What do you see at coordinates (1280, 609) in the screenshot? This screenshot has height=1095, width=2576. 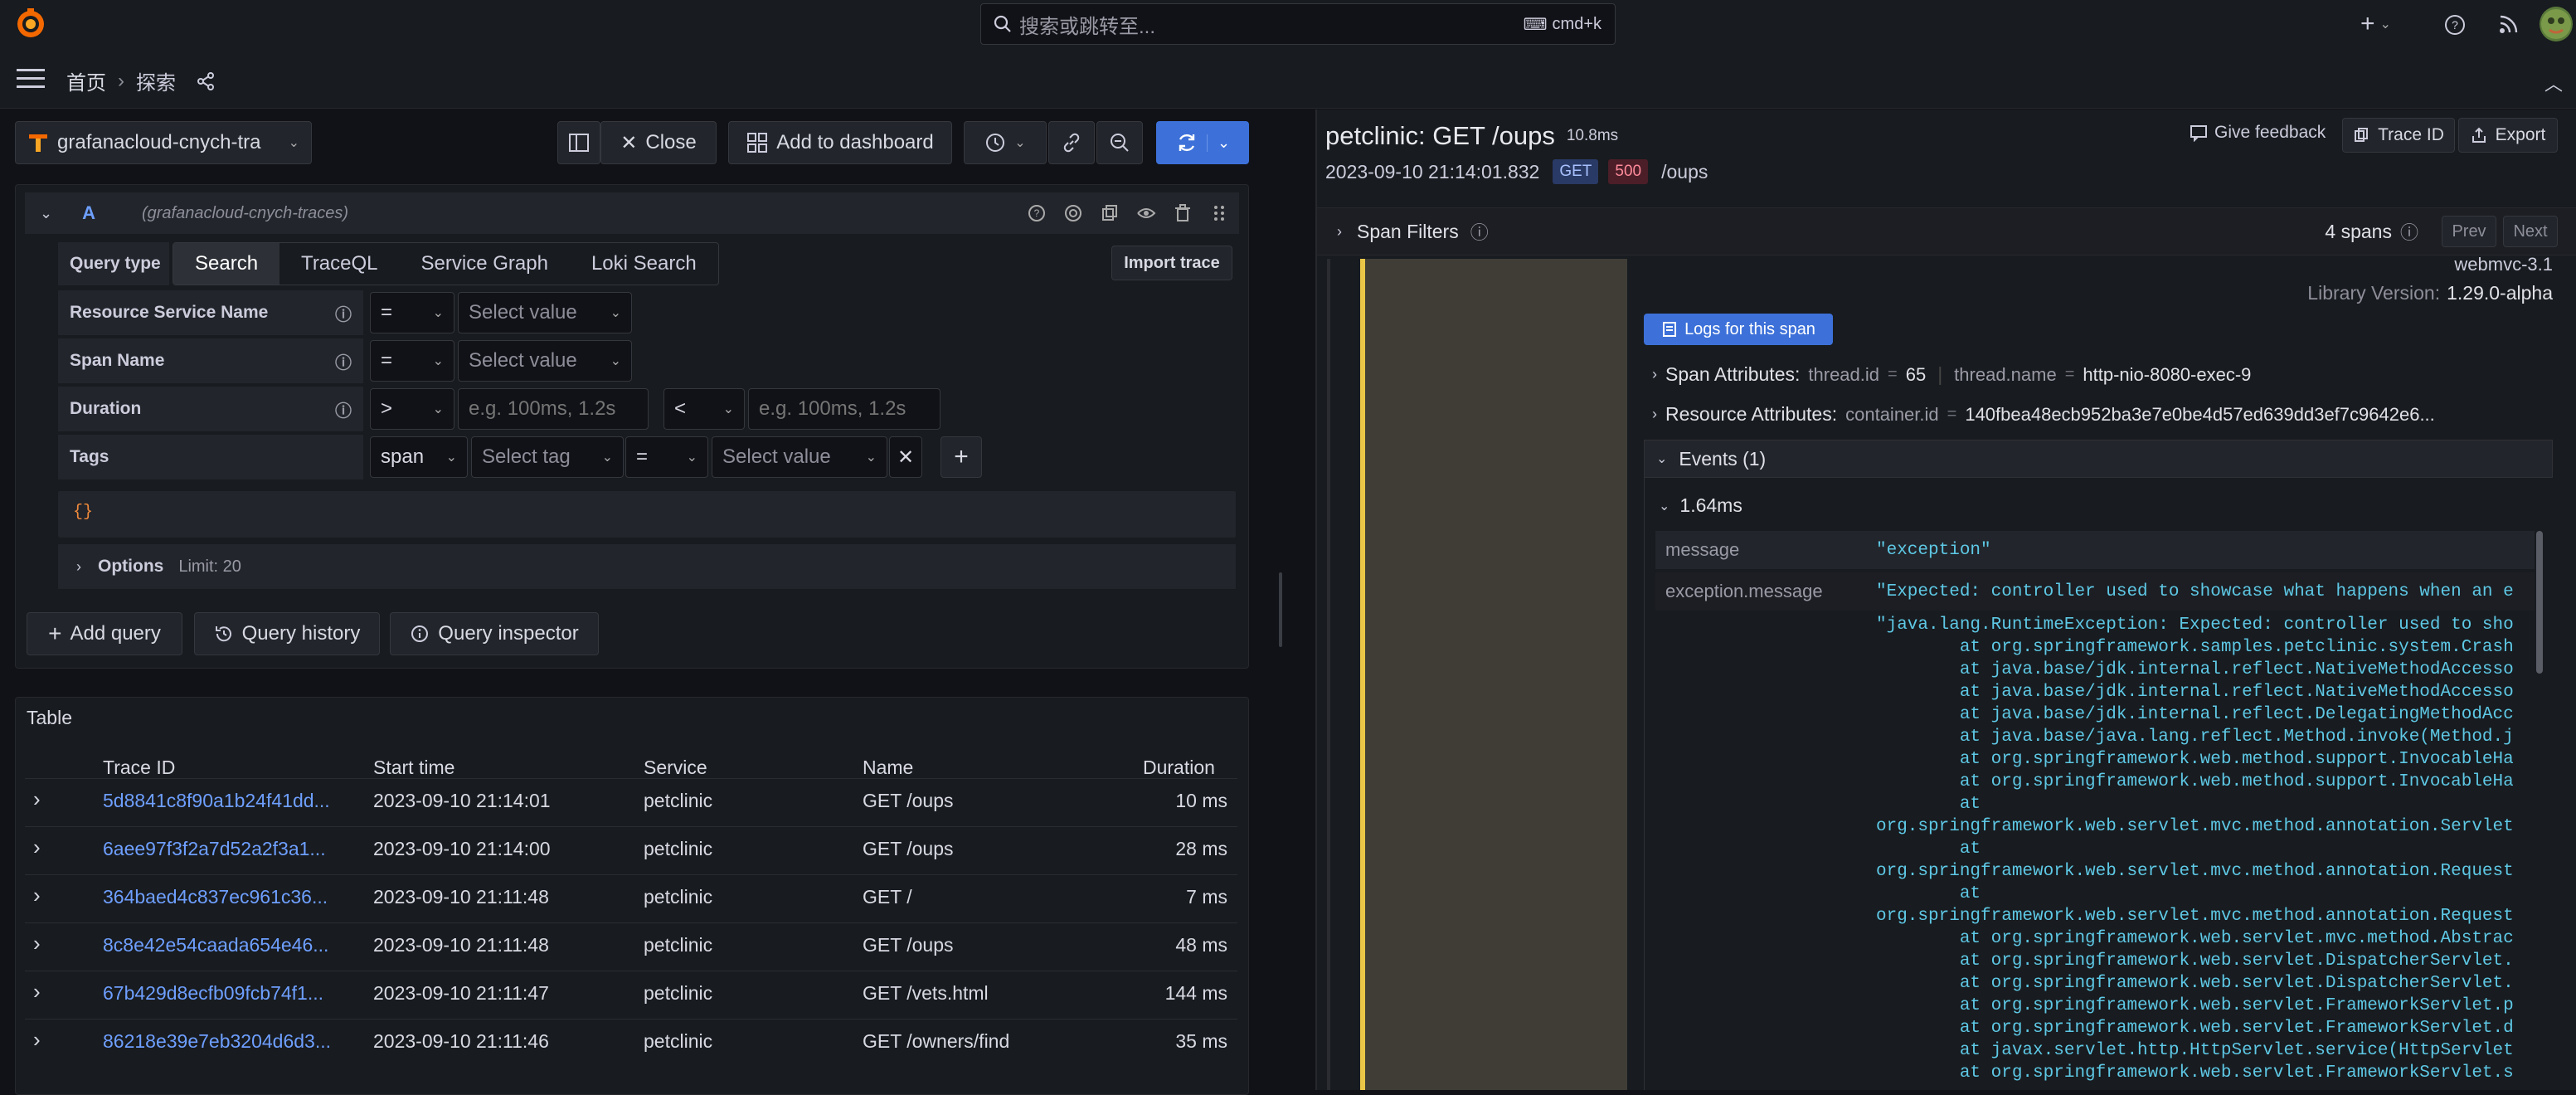 I see `pane-resize-handle` at bounding box center [1280, 609].